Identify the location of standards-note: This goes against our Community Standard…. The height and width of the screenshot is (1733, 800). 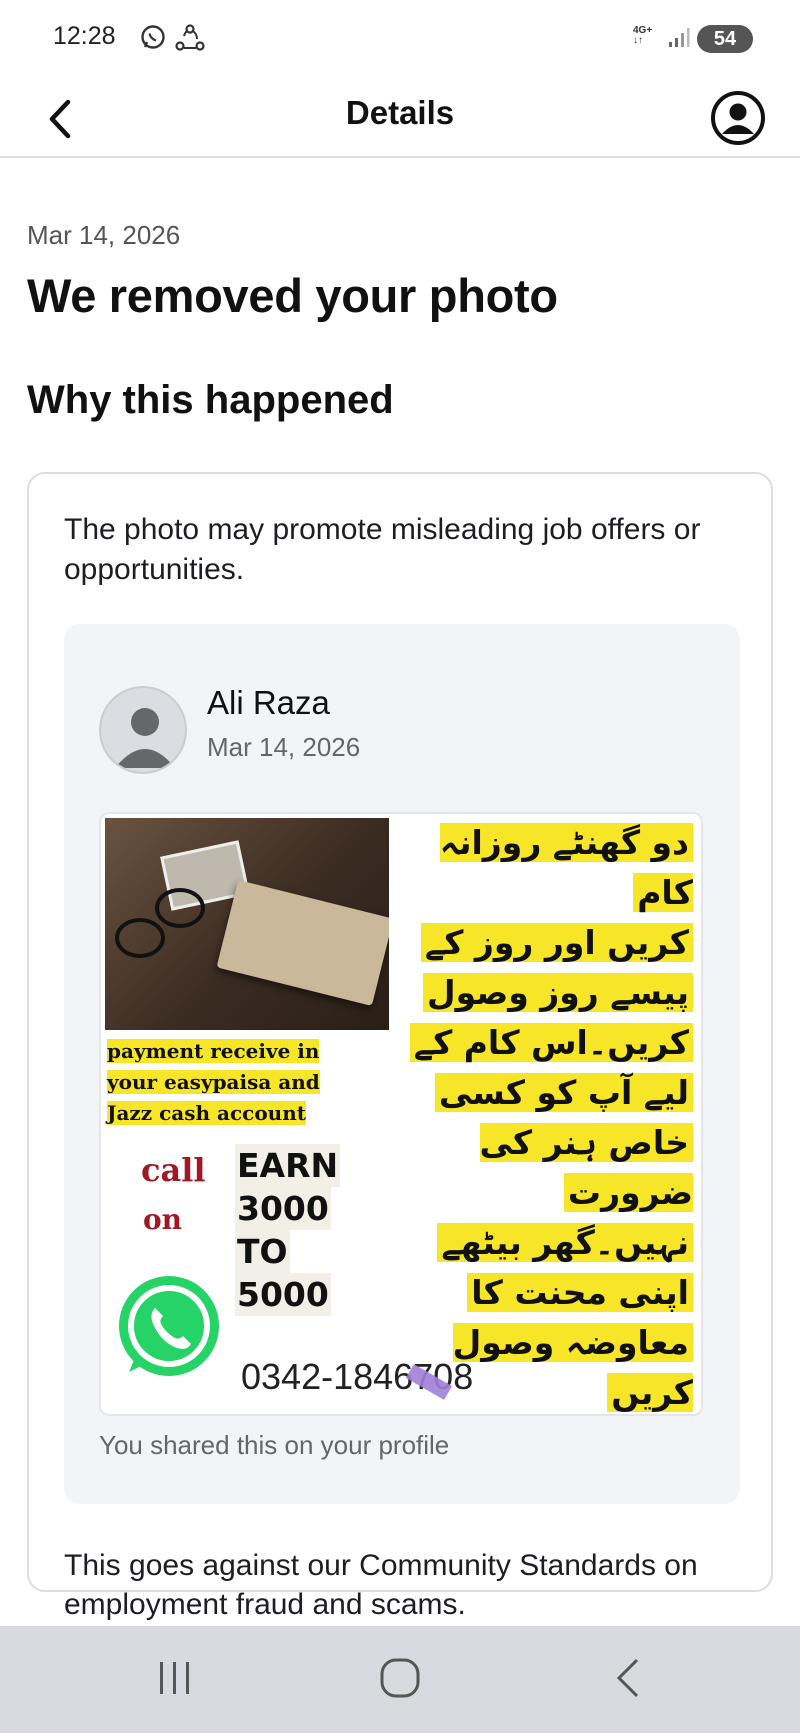
(381, 1585).